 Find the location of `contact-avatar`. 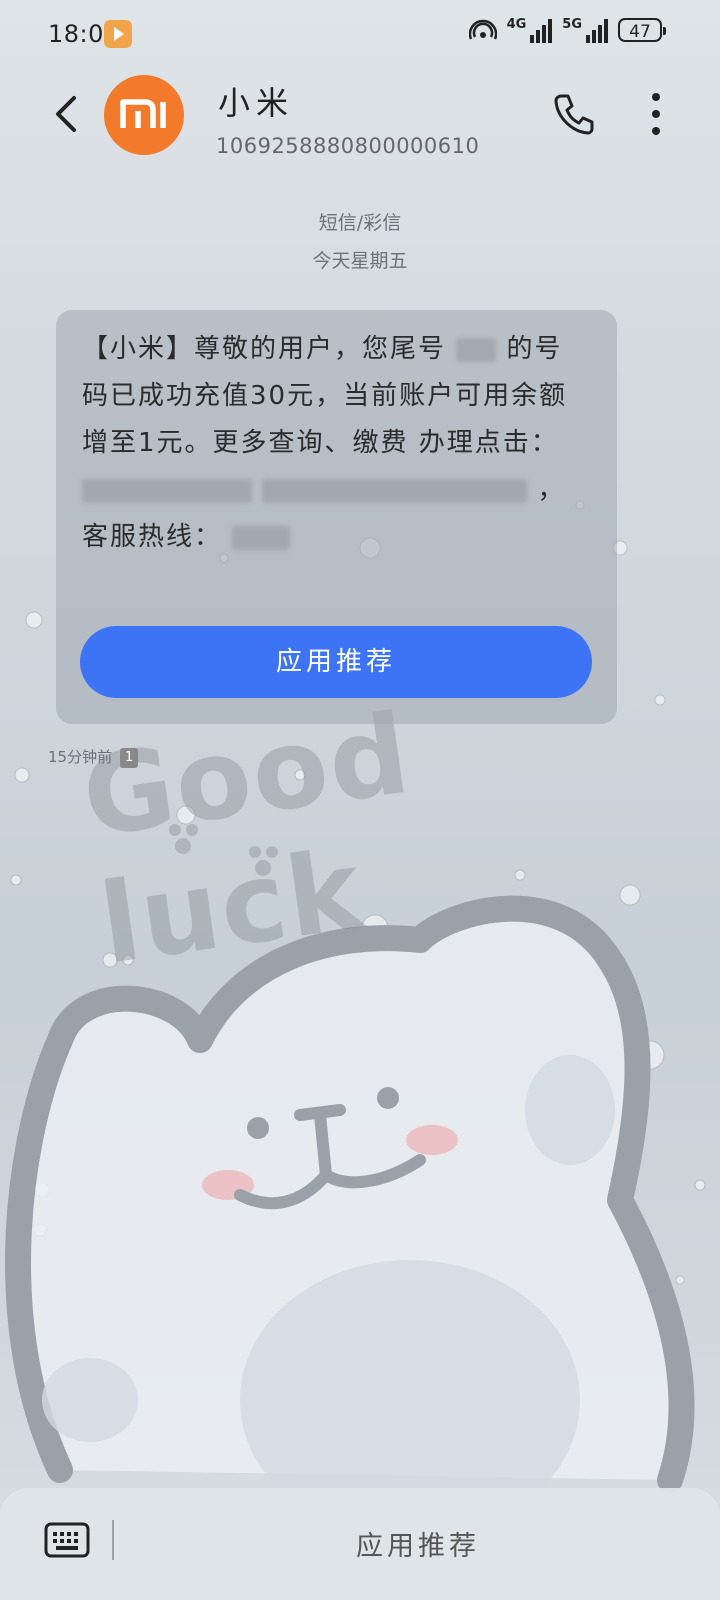

contact-avatar is located at coordinates (144, 115).